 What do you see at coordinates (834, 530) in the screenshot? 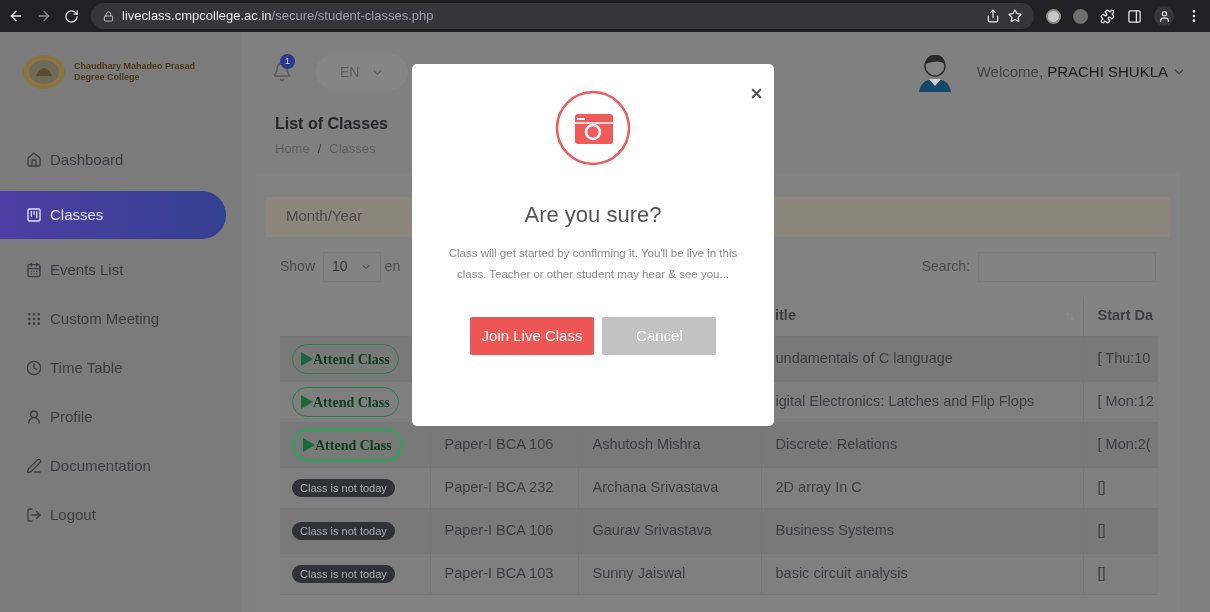
I see `table-cell: Business Systems` at bounding box center [834, 530].